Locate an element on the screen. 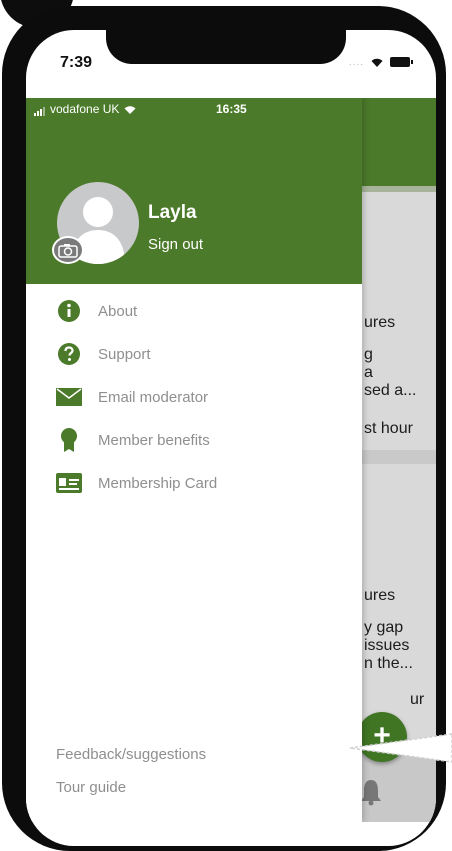 This screenshot has height=851, width=452. app-subbar is located at coordinates (399, 189).